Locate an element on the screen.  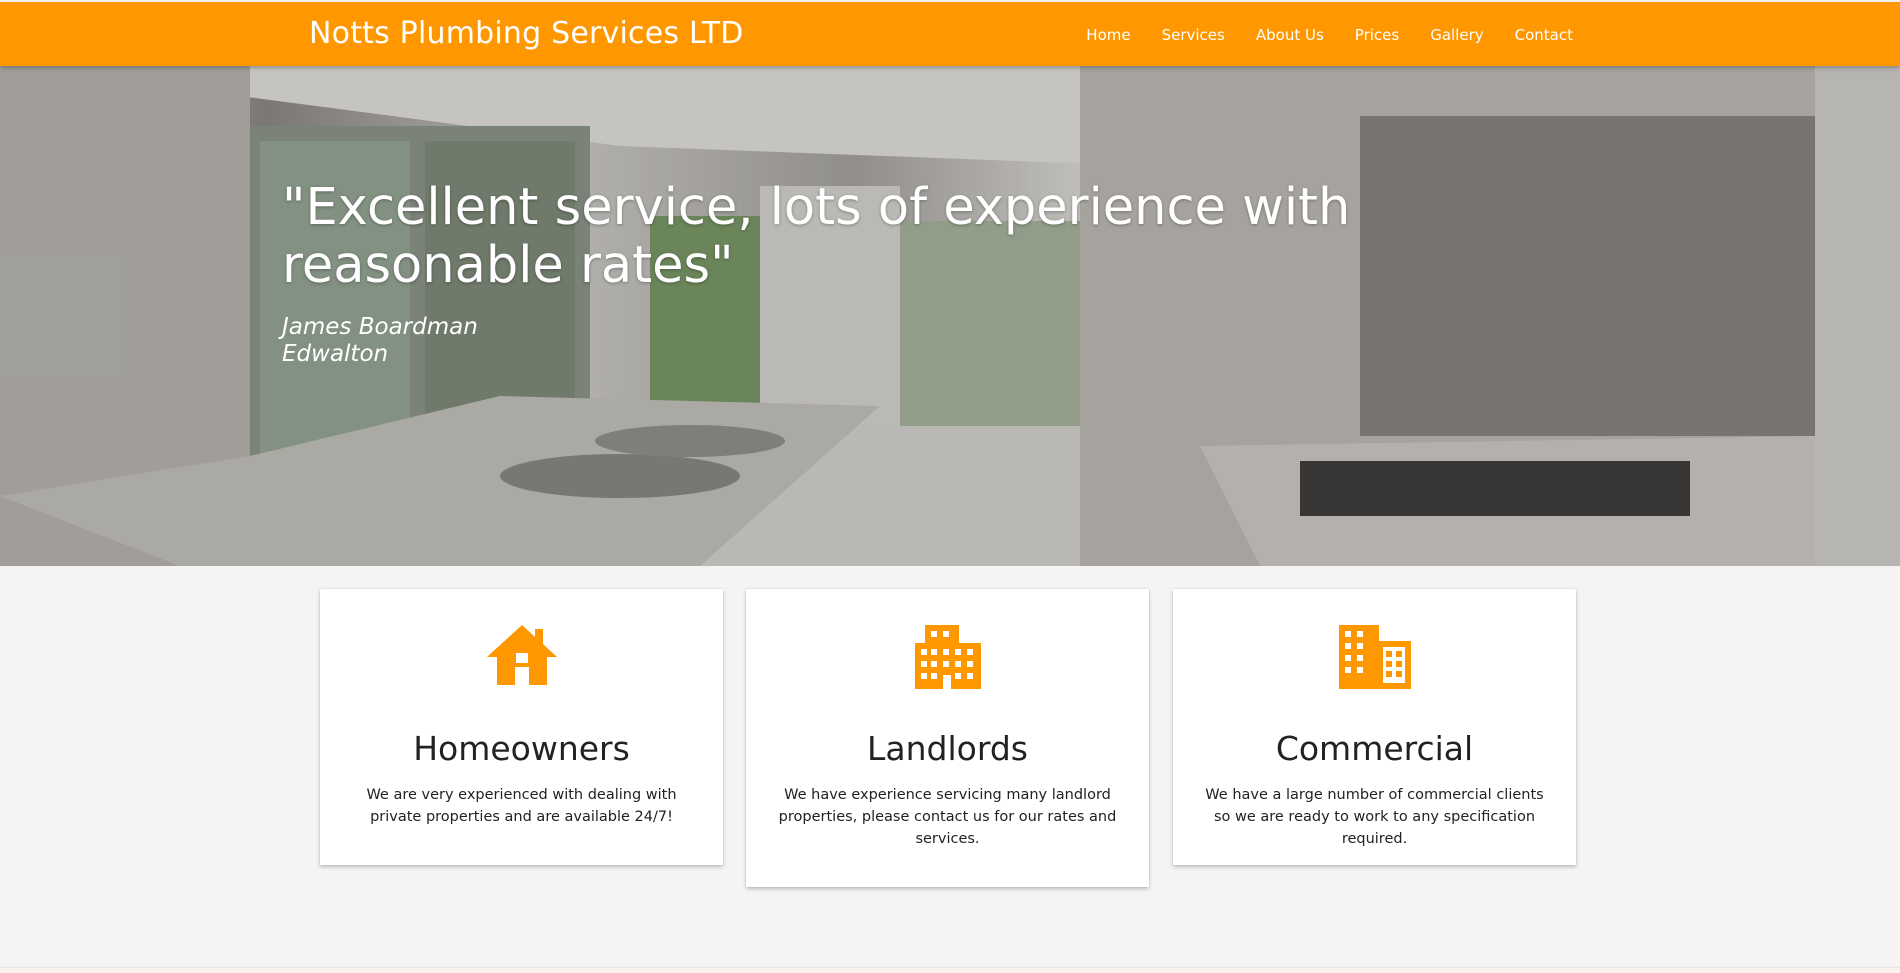
nav-link-contact: Contact is located at coordinates (1544, 35).